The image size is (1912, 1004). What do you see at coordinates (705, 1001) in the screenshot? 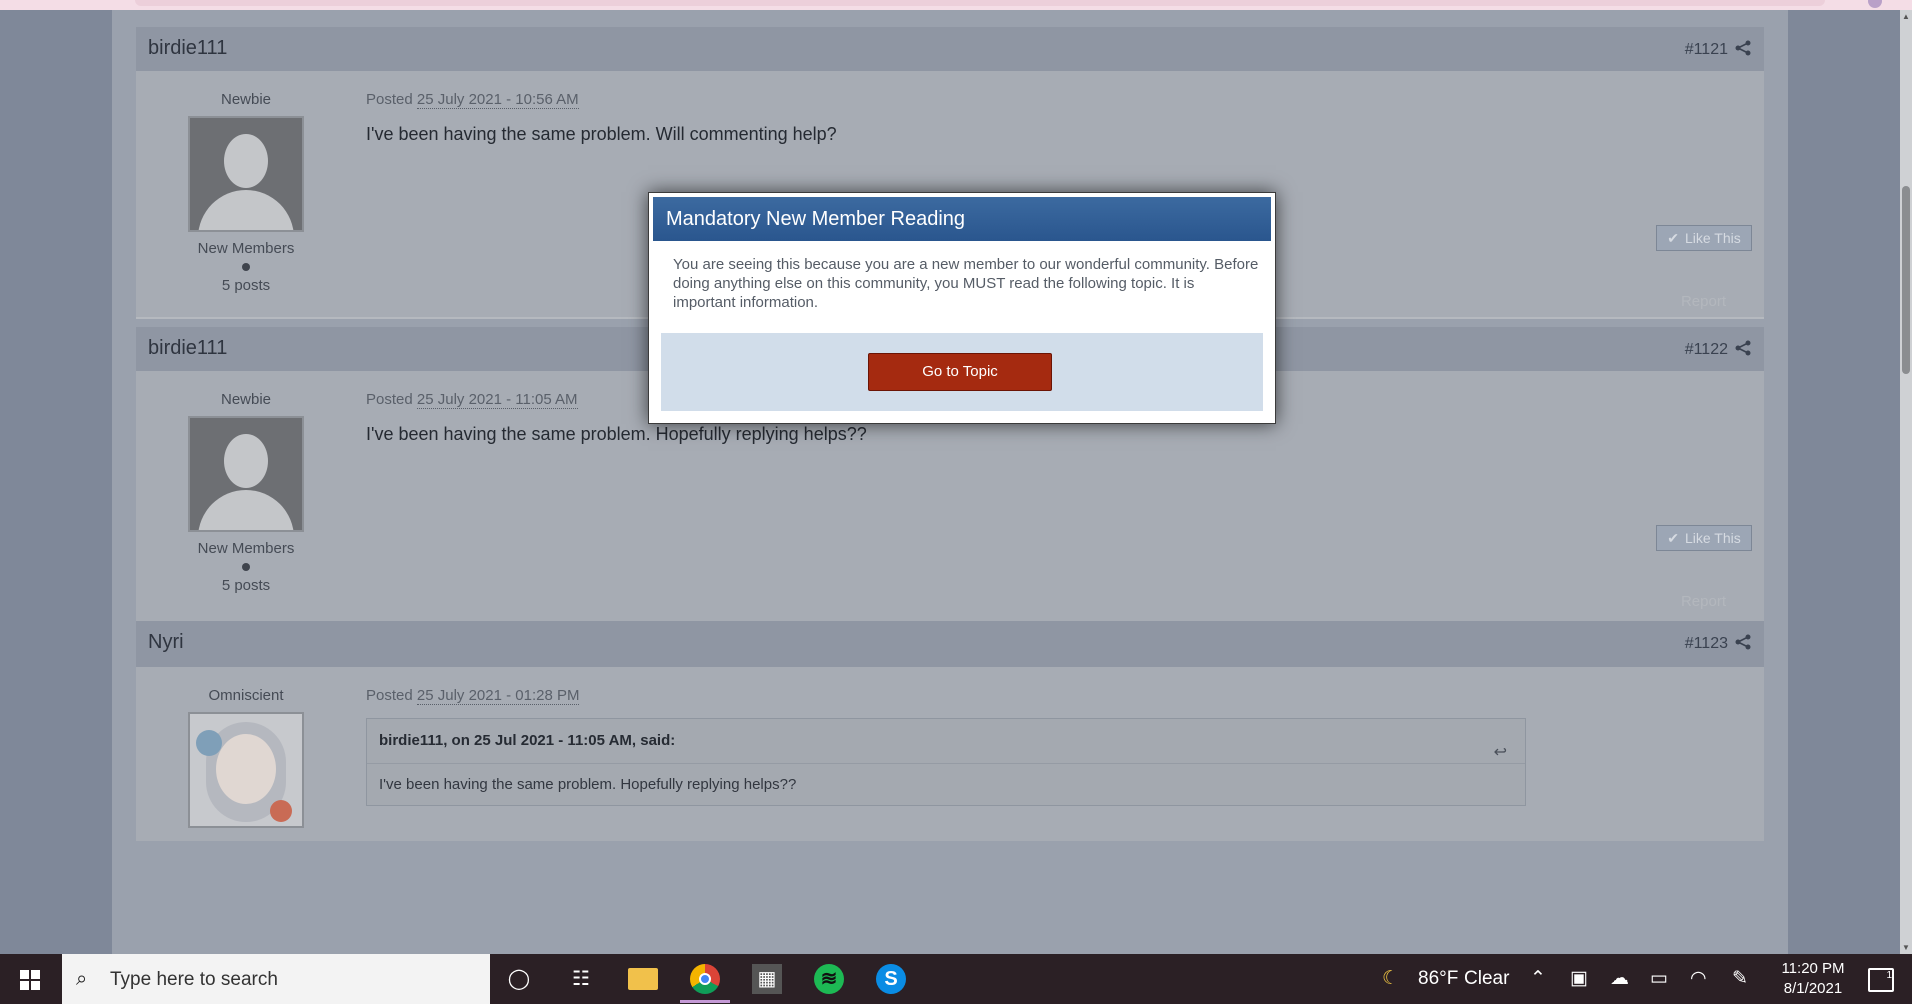
I see `active-app-indicator` at bounding box center [705, 1001].